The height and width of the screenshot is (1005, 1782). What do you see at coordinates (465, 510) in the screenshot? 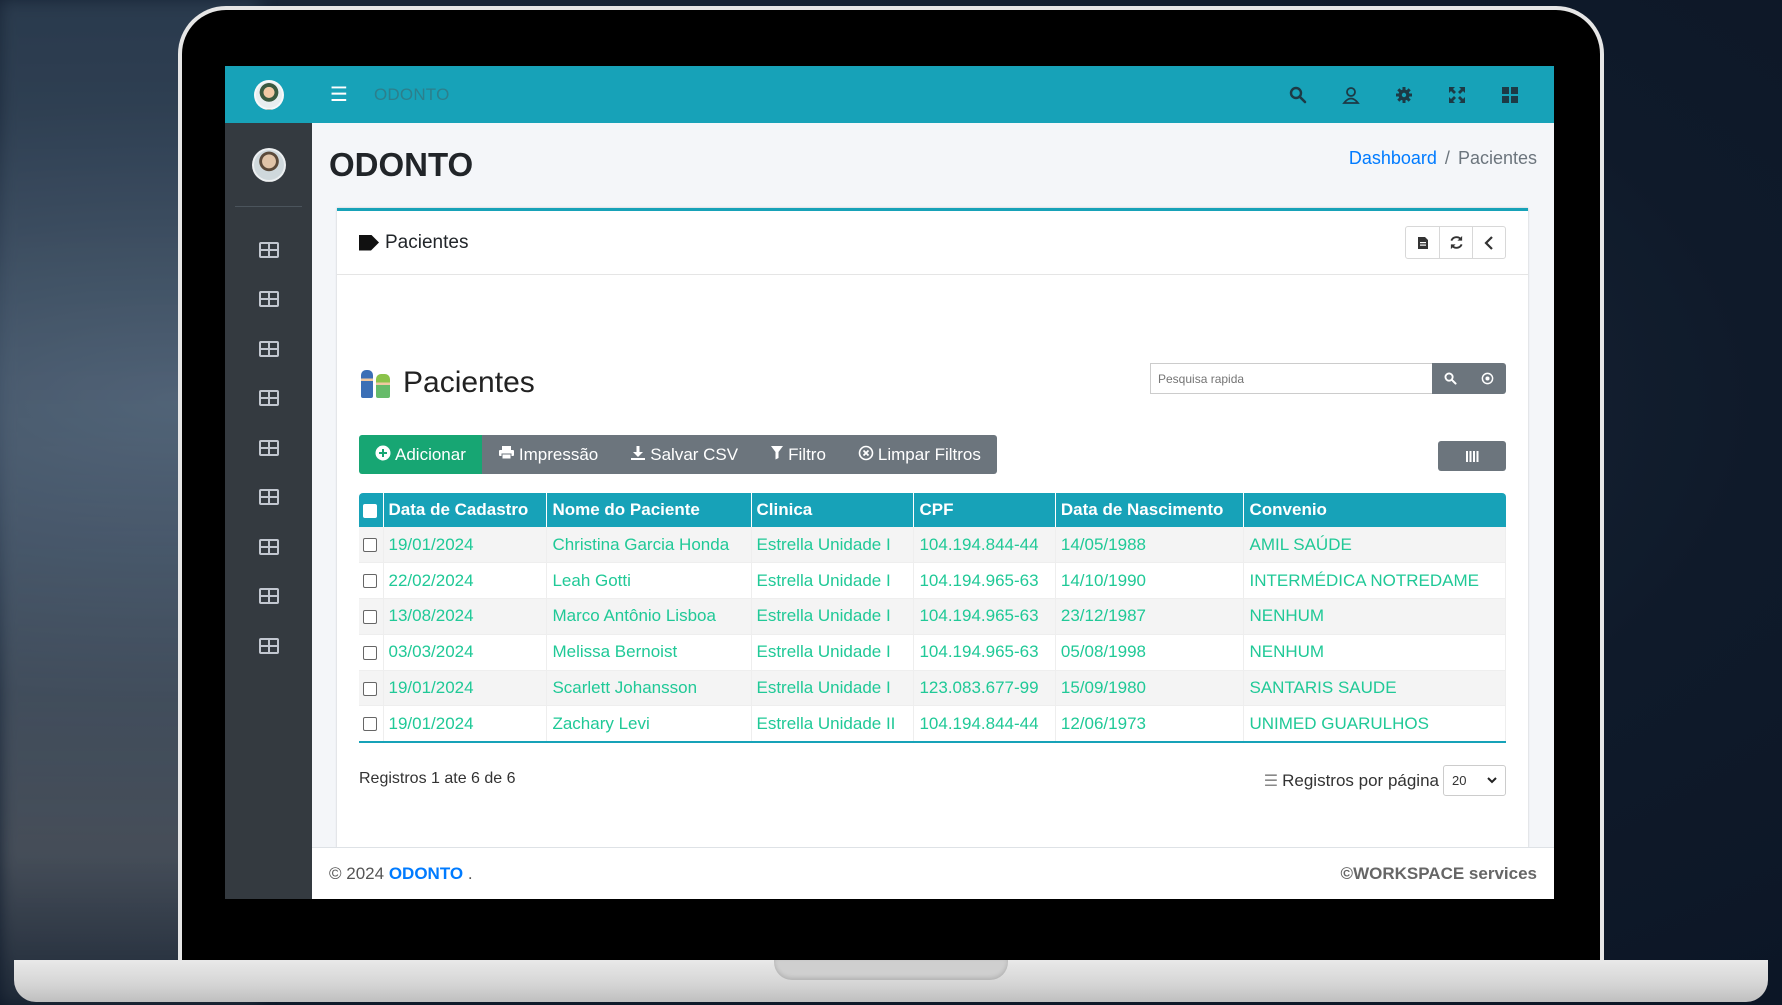
I see `column-header-registration-date: Data de Cadastro` at bounding box center [465, 510].